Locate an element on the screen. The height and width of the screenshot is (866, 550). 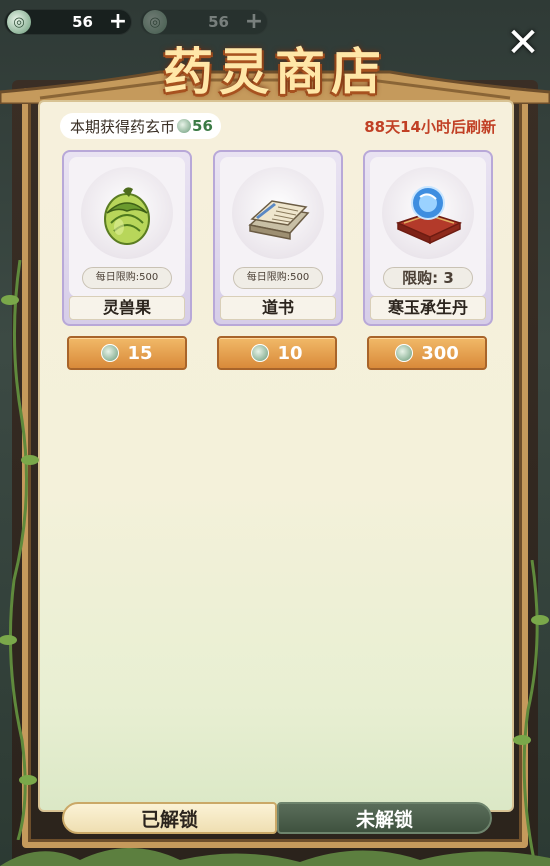
vine-left-decoration is located at coordinates (19, 550).